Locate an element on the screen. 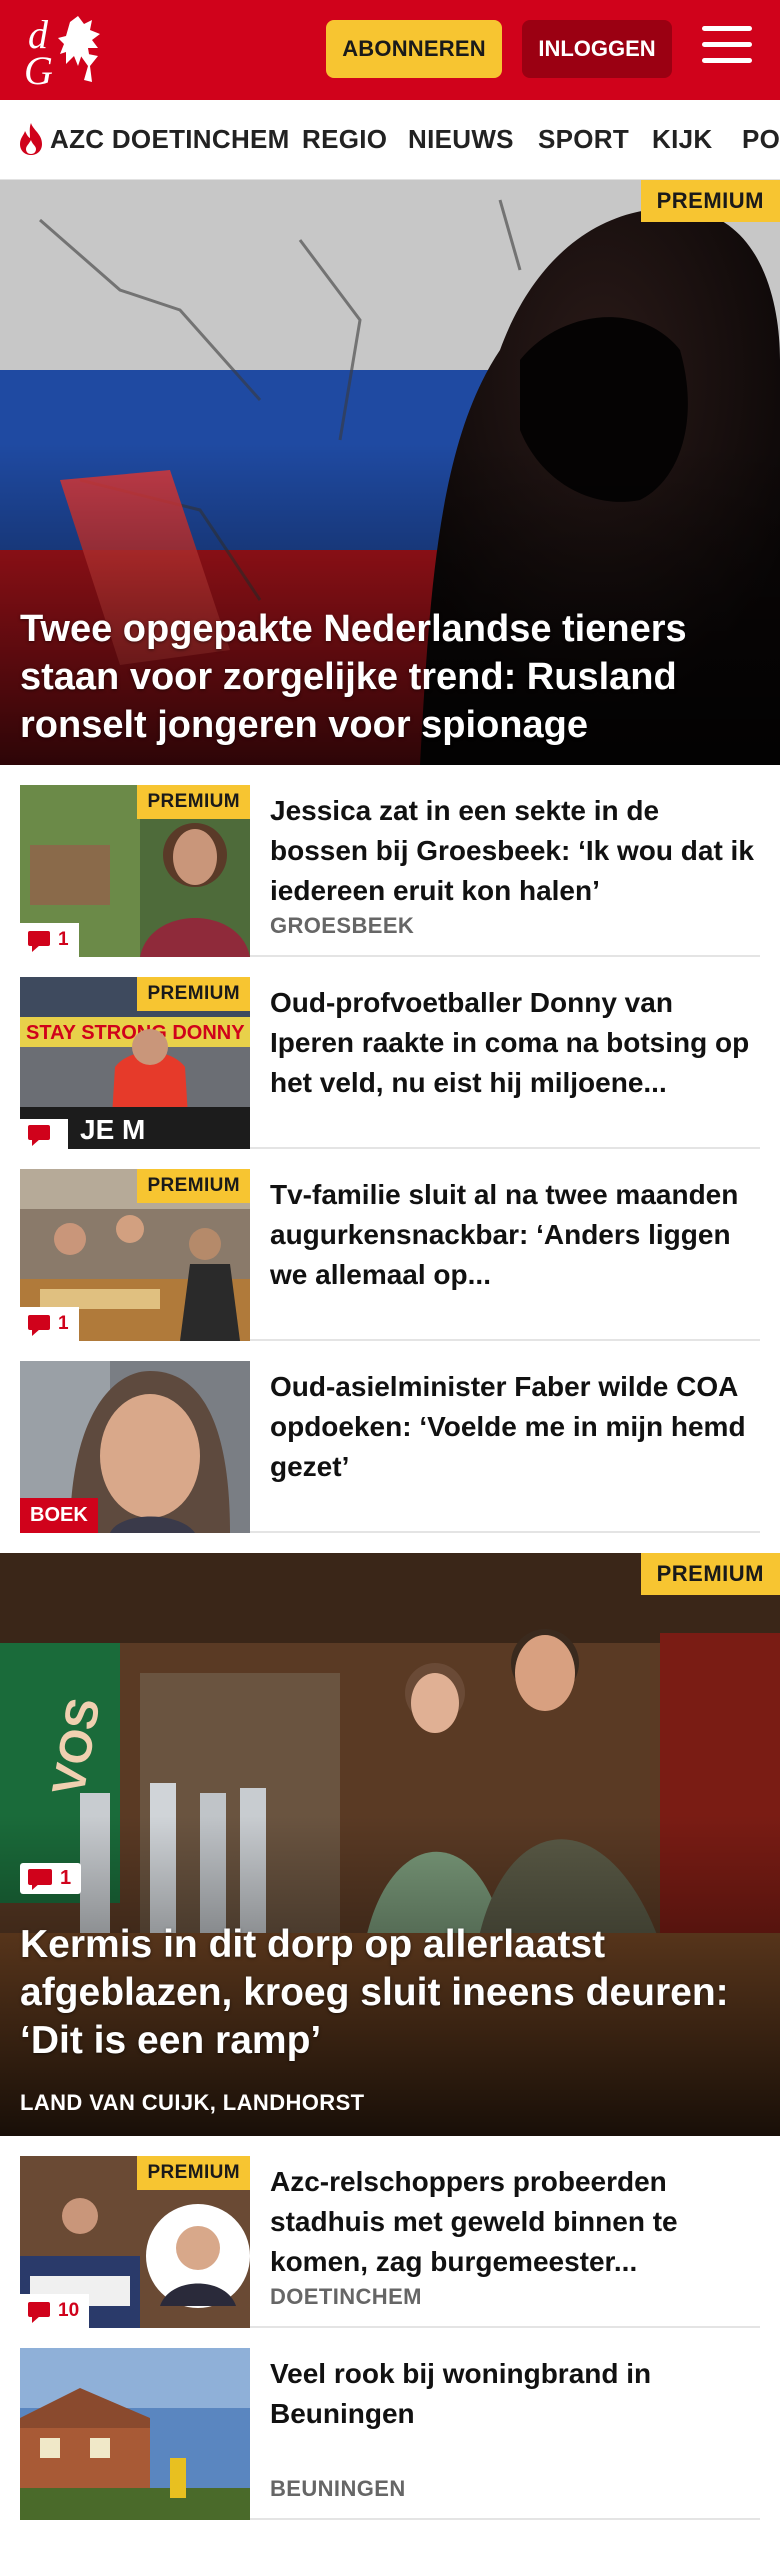 This screenshot has height=2560, width=780. article-thumbnail: PREMIUM 10 is located at coordinates (135, 2242).